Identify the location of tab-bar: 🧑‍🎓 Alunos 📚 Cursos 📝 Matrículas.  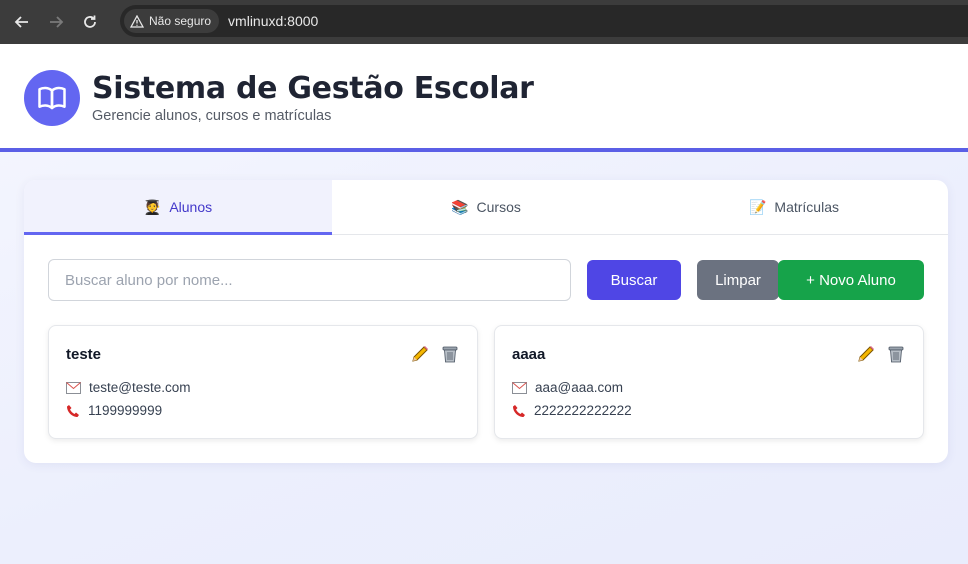
(486, 207).